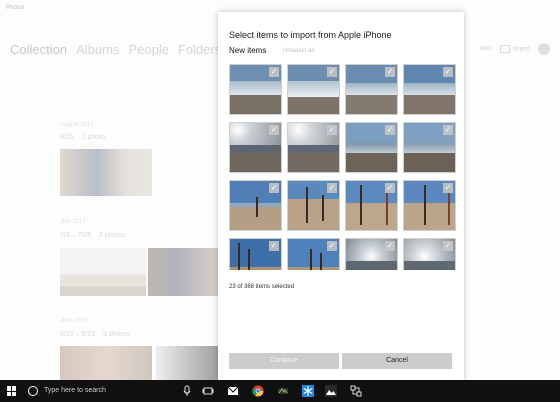 The height and width of the screenshot is (402, 560). What do you see at coordinates (208, 391) in the screenshot?
I see `task-view-icon` at bounding box center [208, 391].